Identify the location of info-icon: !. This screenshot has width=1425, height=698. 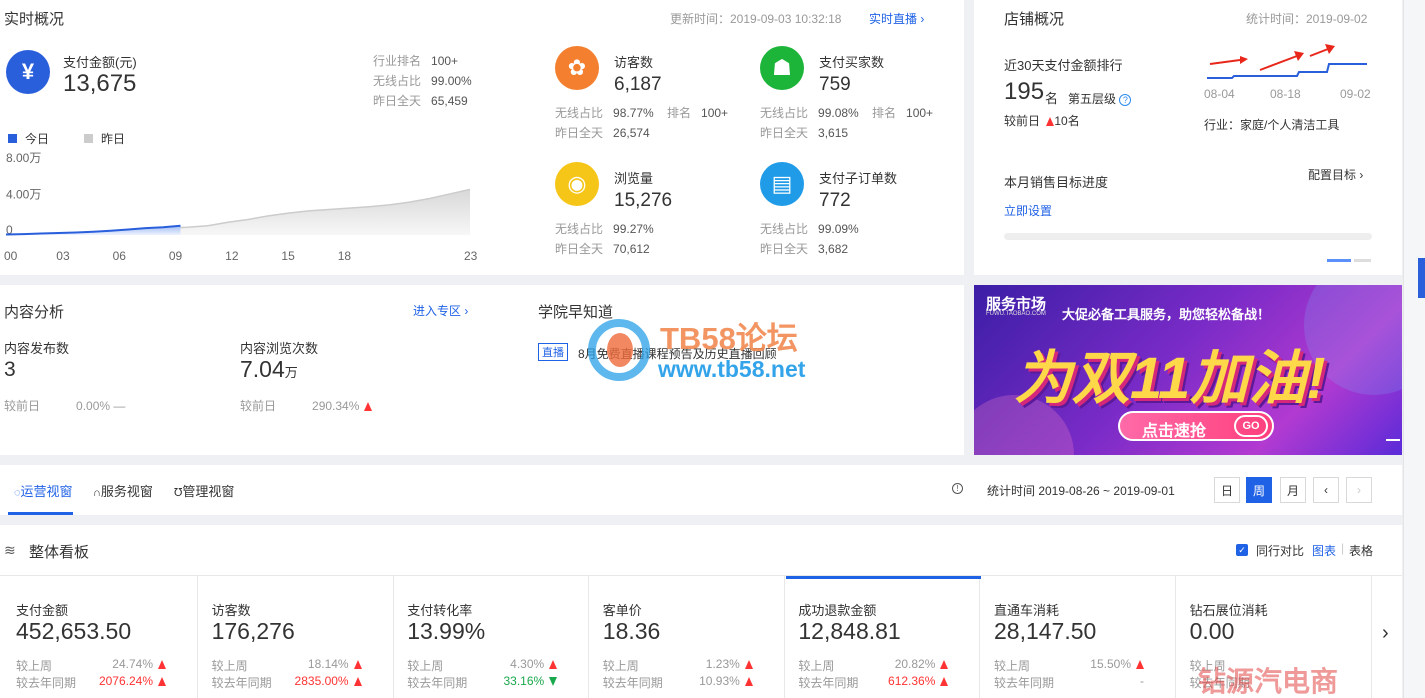
(957, 488).